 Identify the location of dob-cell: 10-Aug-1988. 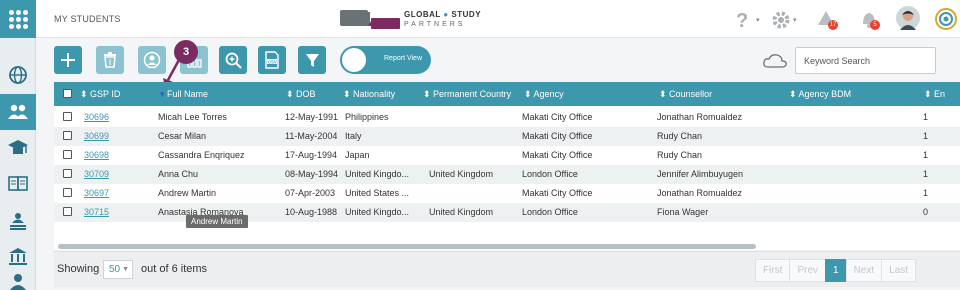
(311, 212).